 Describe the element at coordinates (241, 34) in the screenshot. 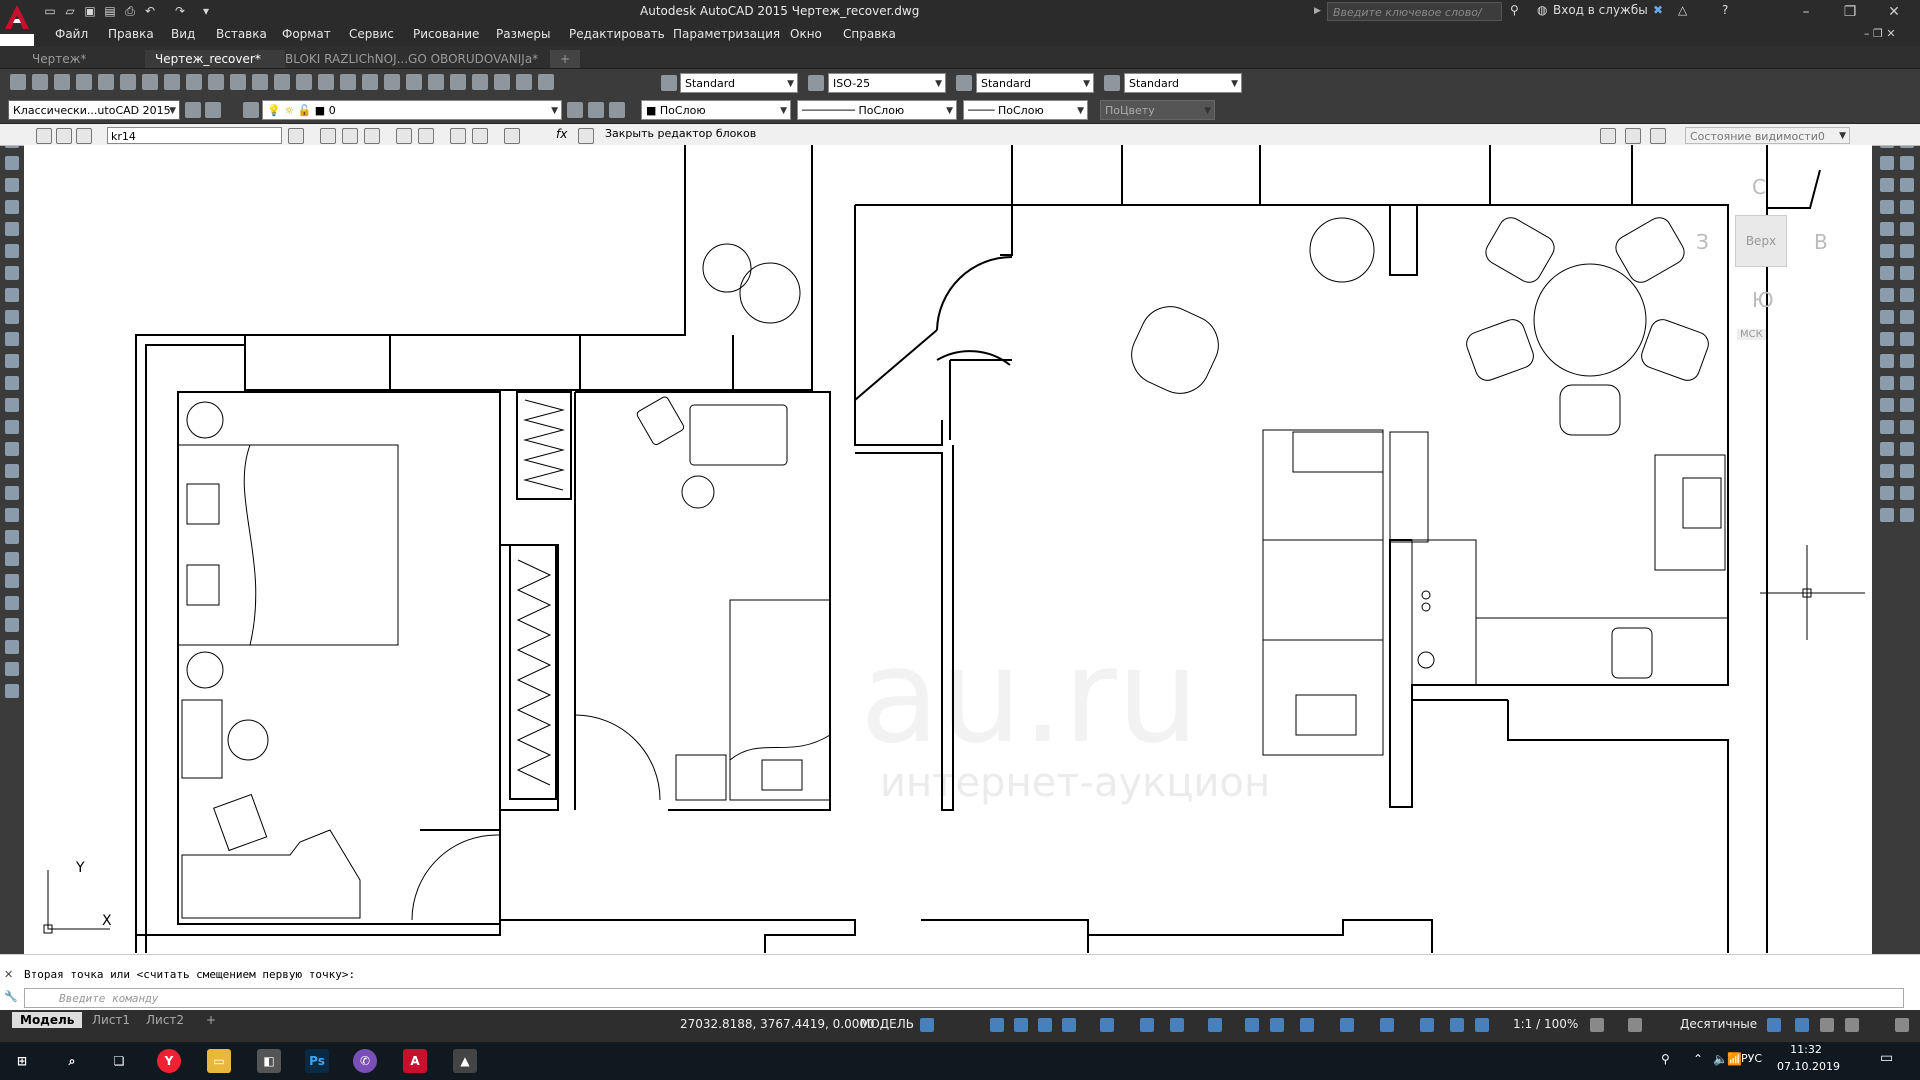

I see `menu-insert: Вставка` at that location.